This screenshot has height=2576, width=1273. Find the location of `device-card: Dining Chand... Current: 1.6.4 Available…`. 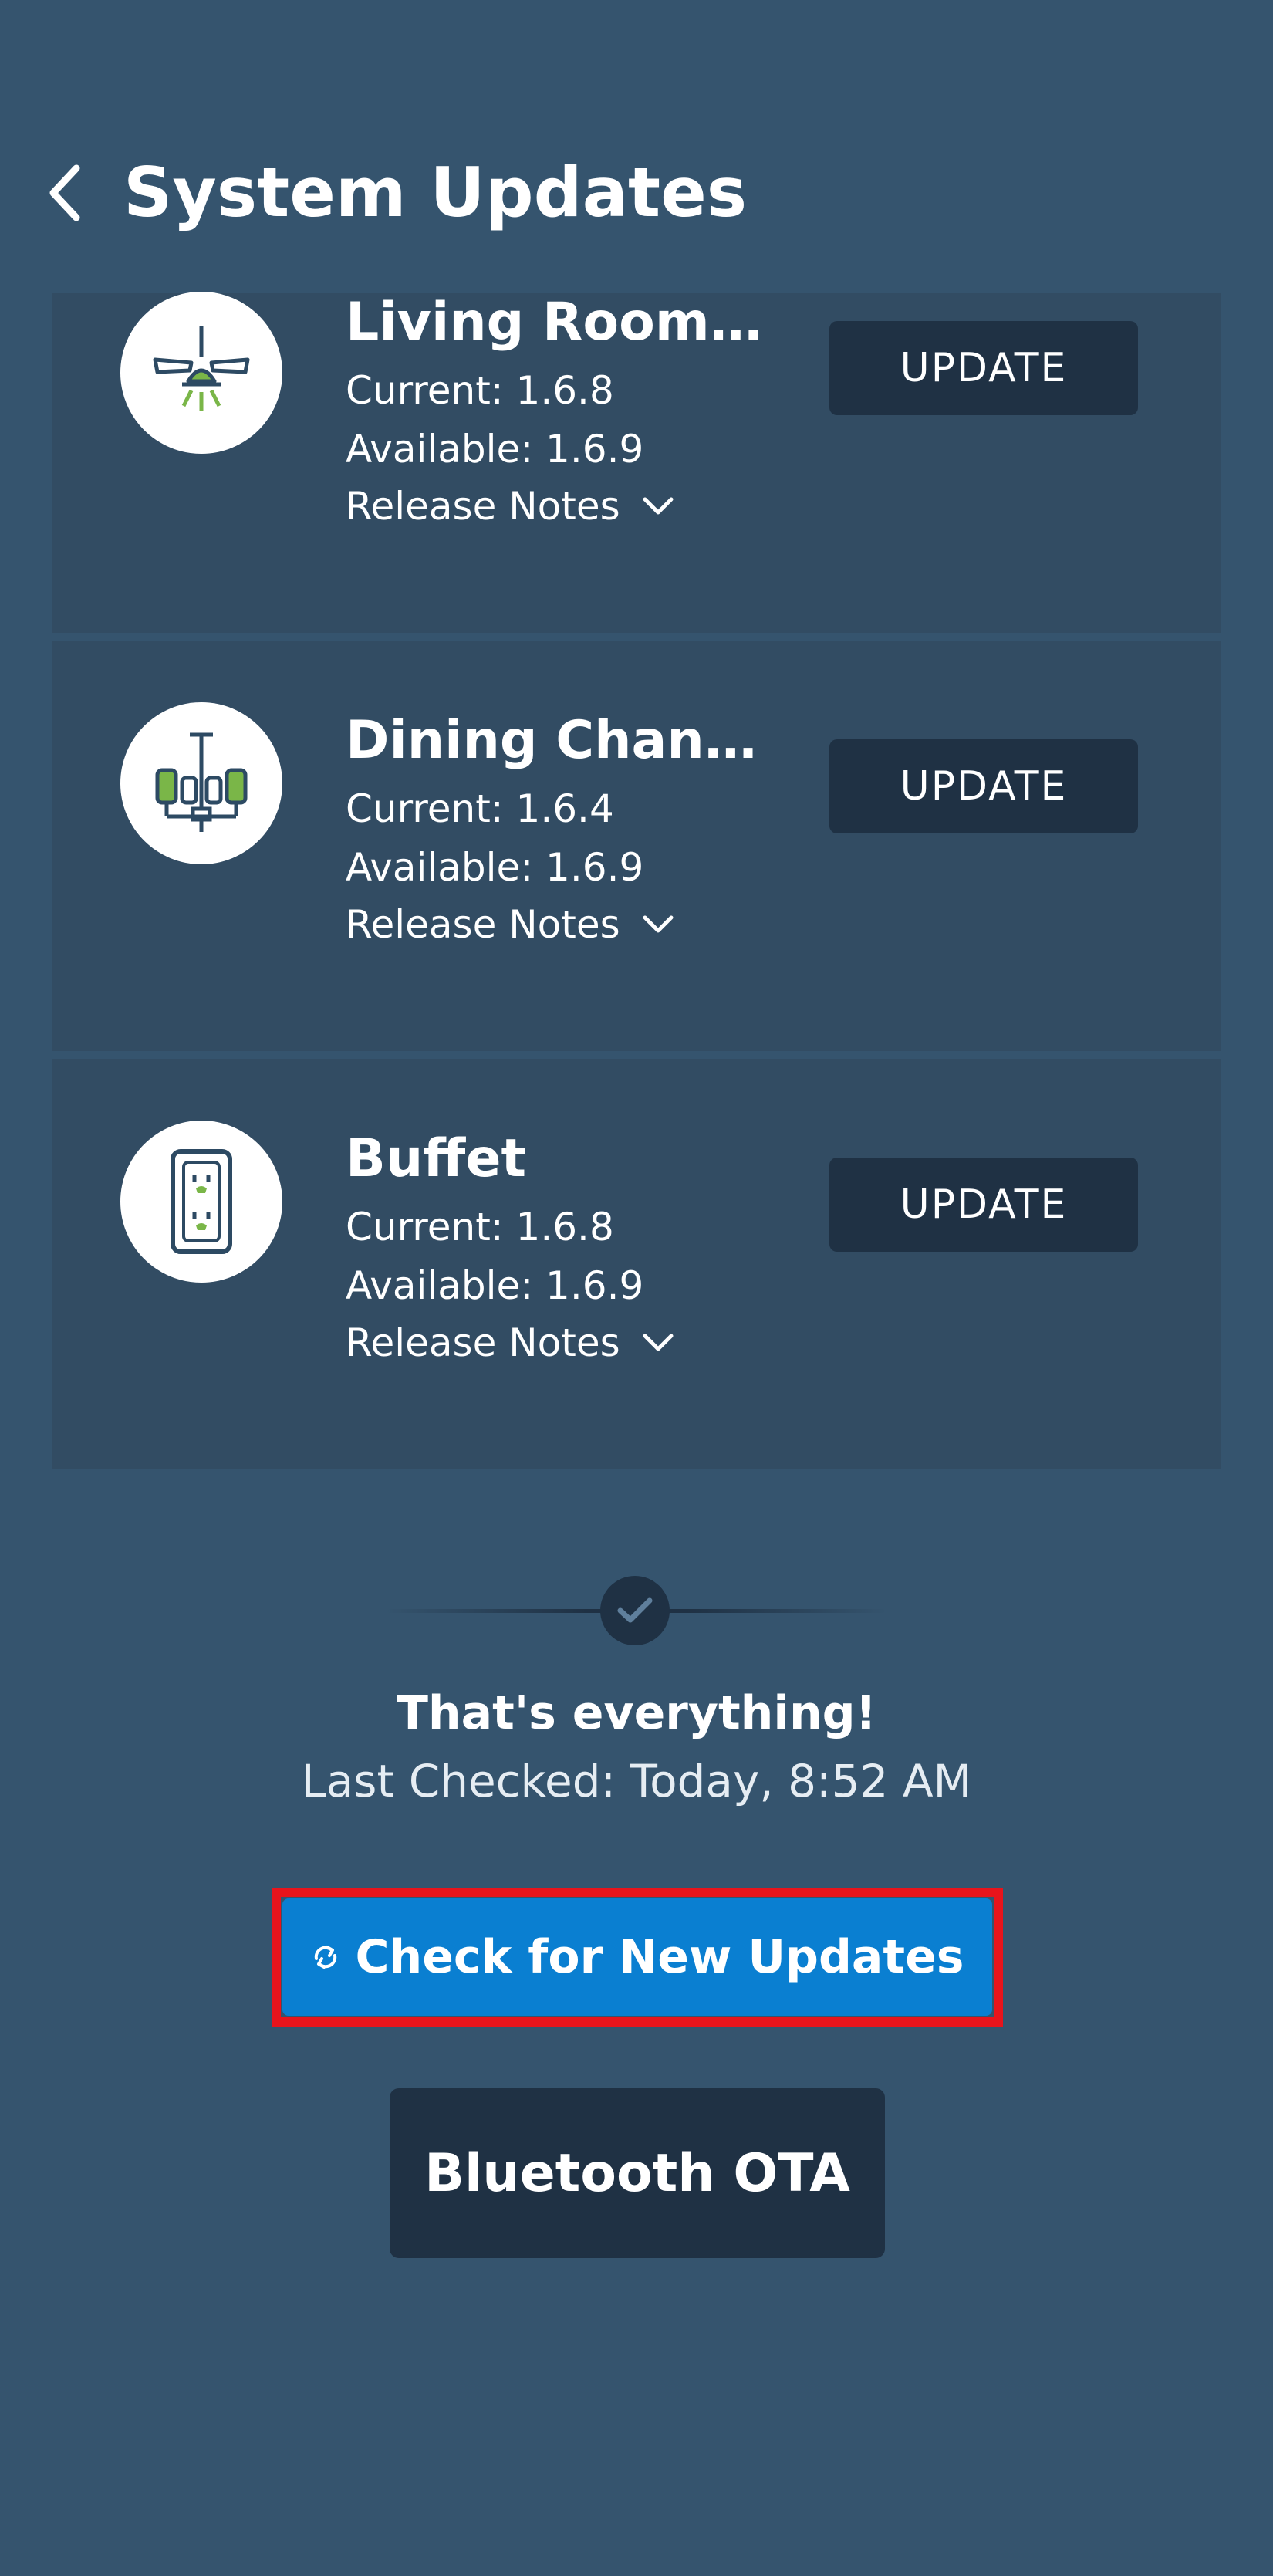

device-card: Dining Chand... Current: 1.6.4 Available… is located at coordinates (636, 846).